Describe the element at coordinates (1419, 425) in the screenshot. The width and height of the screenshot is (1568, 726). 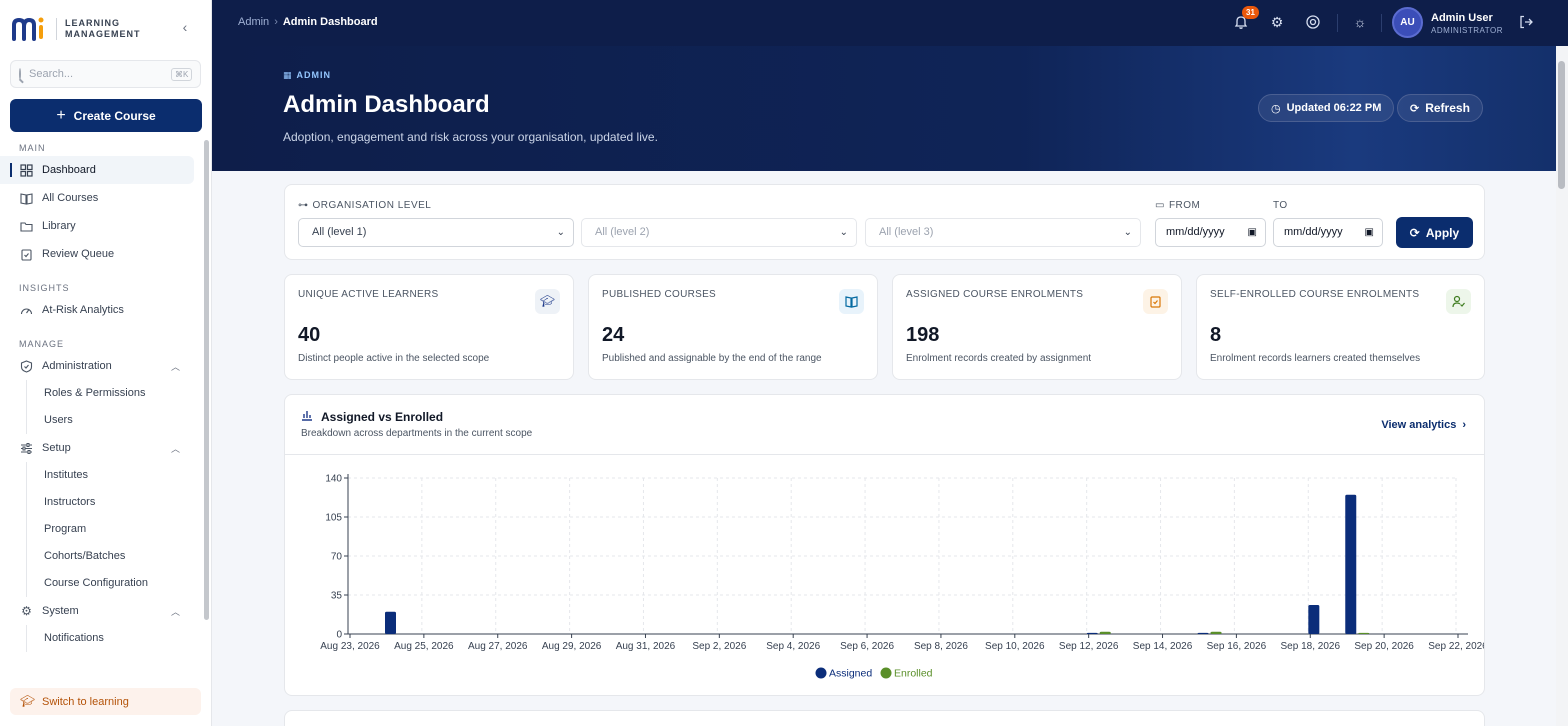
I see `view-analytics-label: View analytics` at that location.